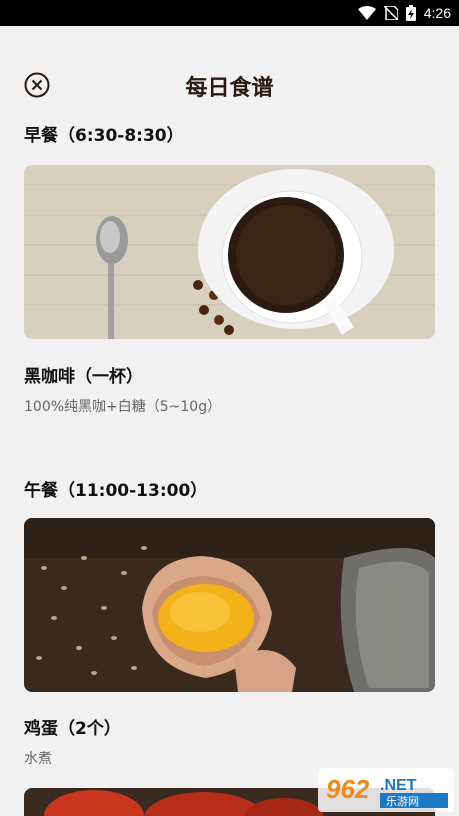 This screenshot has height=816, width=459. What do you see at coordinates (390, 13) in the screenshot?
I see `no-sim-icon` at bounding box center [390, 13].